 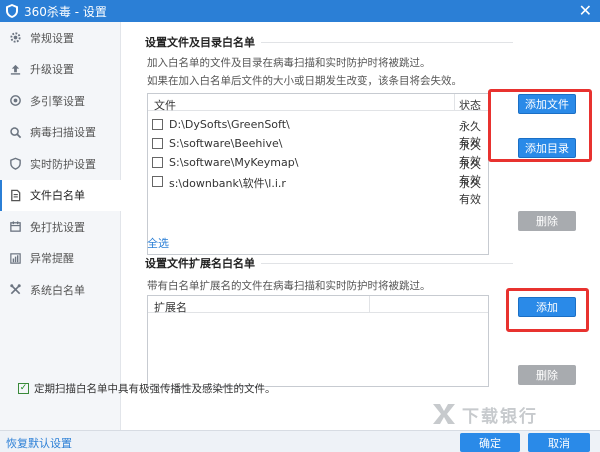 What do you see at coordinates (200, 263) in the screenshot?
I see `section-title-extension-whitelist: 设置文件扩展名白名单` at bounding box center [200, 263].